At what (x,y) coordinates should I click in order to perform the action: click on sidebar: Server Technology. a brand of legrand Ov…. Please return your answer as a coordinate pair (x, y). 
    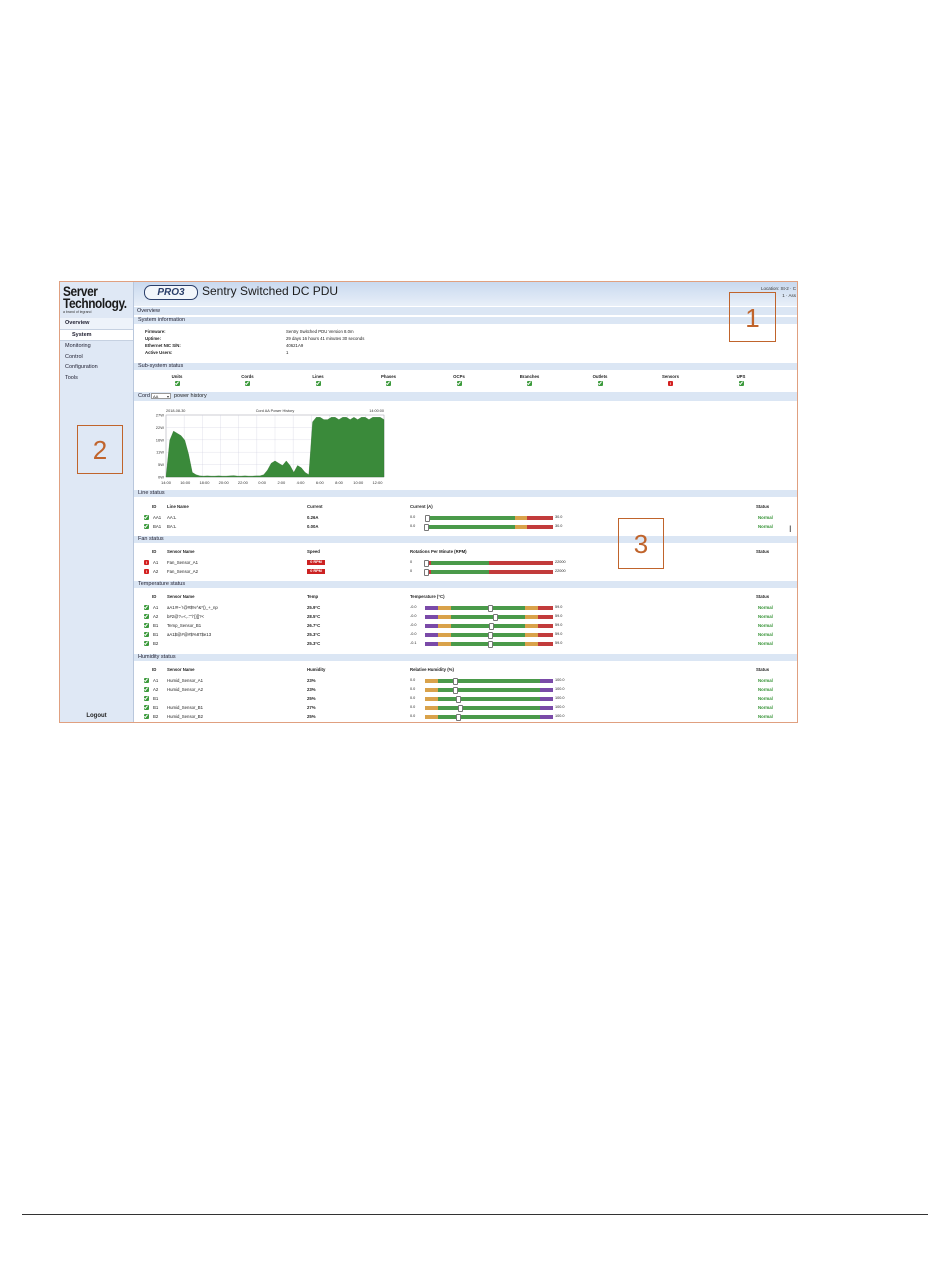
    Looking at the image, I should click on (97, 502).